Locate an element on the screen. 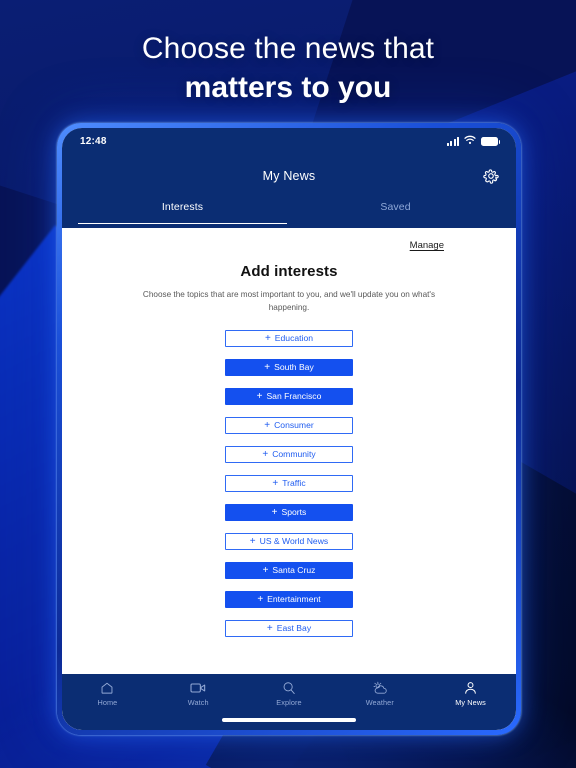 The image size is (576, 768). interest-chip-traffic: + Traffic is located at coordinates (289, 483).